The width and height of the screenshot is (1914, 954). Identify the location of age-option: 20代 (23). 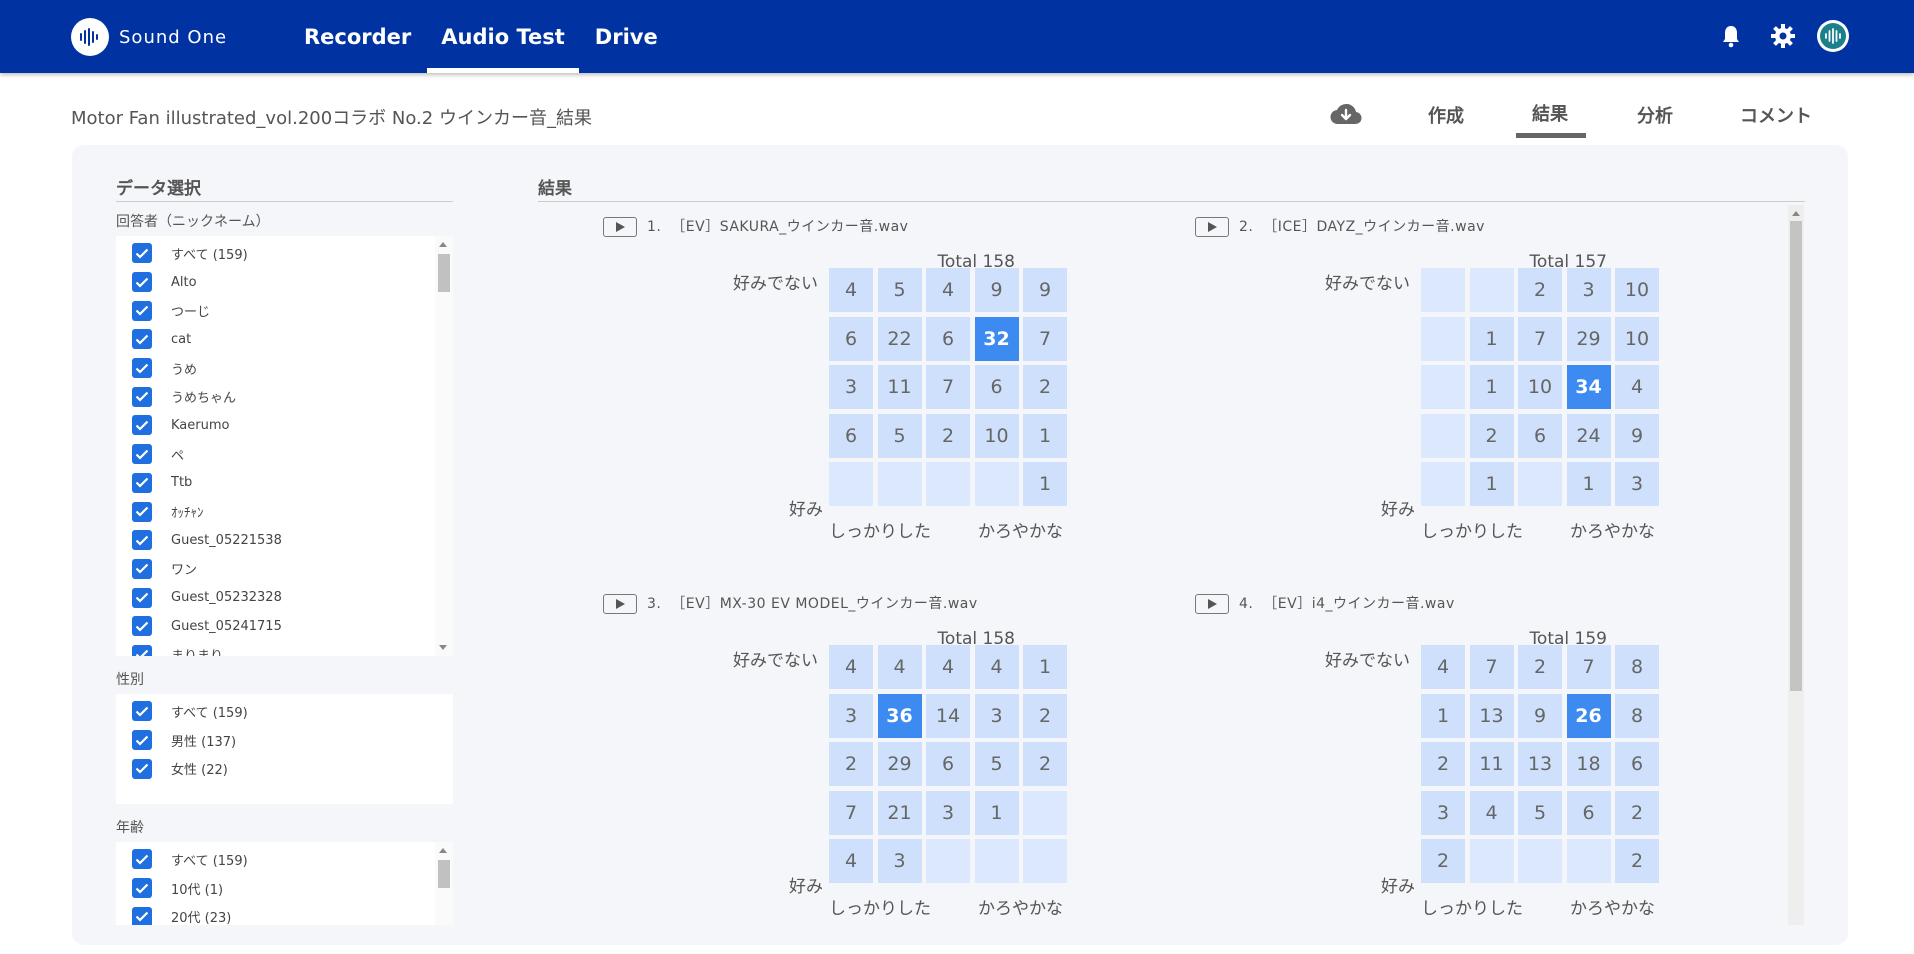
(284, 913).